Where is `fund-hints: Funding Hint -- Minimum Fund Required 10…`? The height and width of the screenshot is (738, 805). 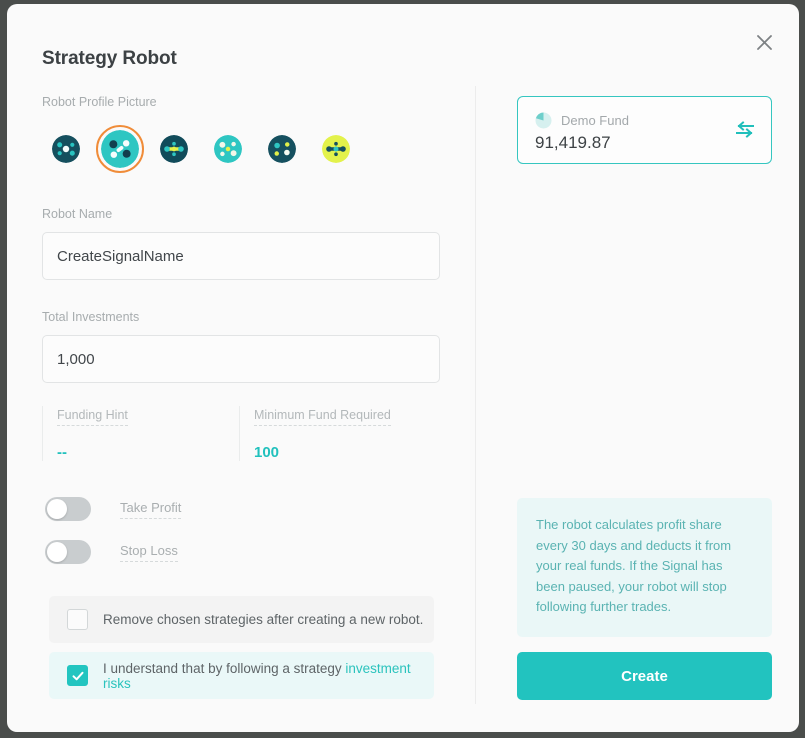 fund-hints: Funding Hint -- Minimum Fund Required 10… is located at coordinates (241, 433).